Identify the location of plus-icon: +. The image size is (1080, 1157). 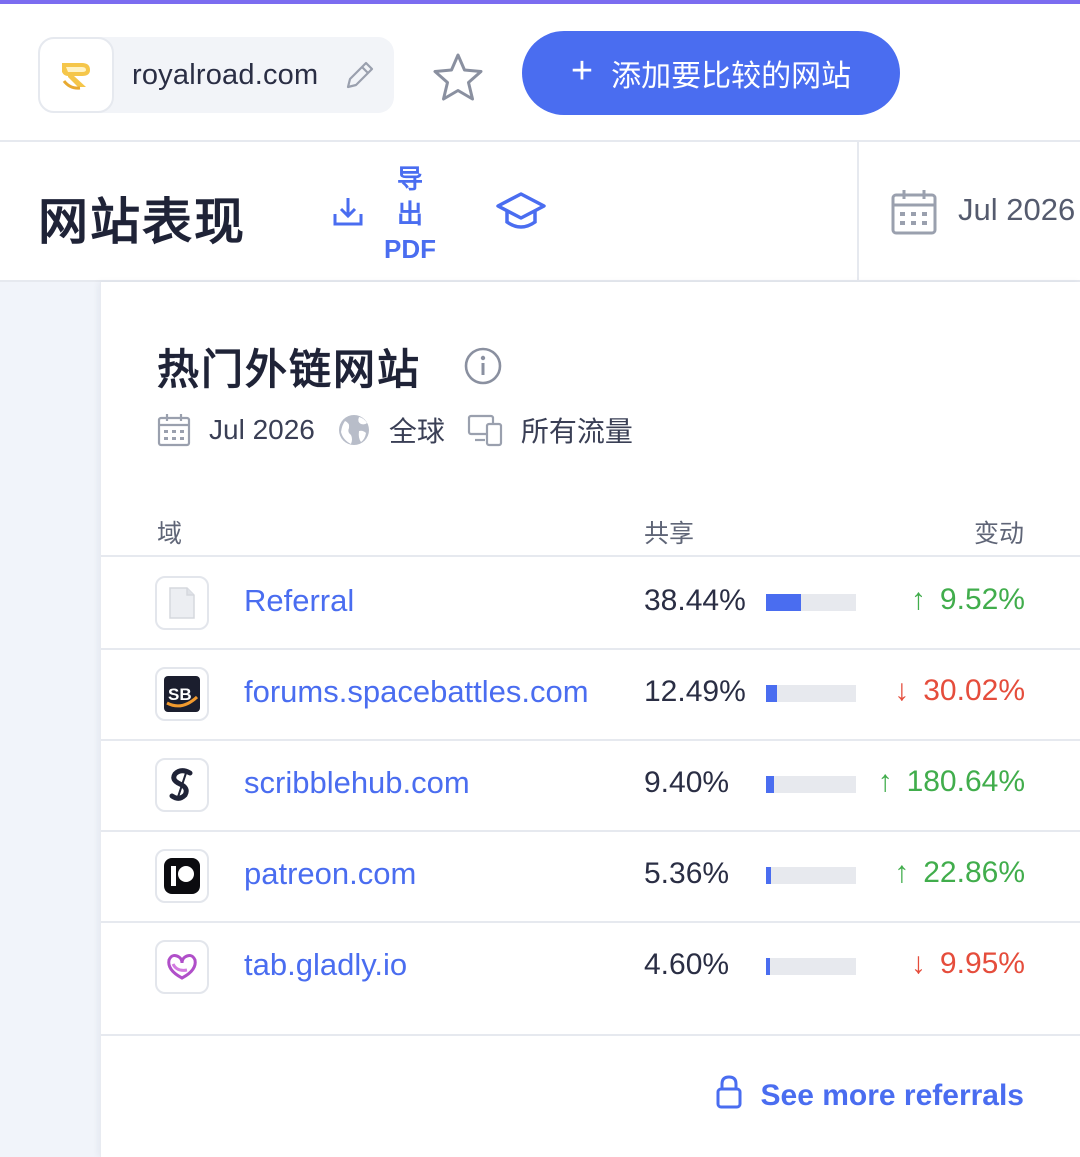
(582, 71).